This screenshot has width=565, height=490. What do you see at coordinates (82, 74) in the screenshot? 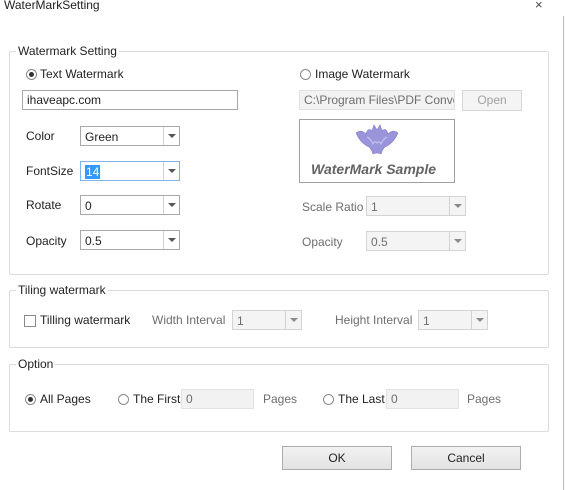
I see `text-watermark-label: Text Watermark` at bounding box center [82, 74].